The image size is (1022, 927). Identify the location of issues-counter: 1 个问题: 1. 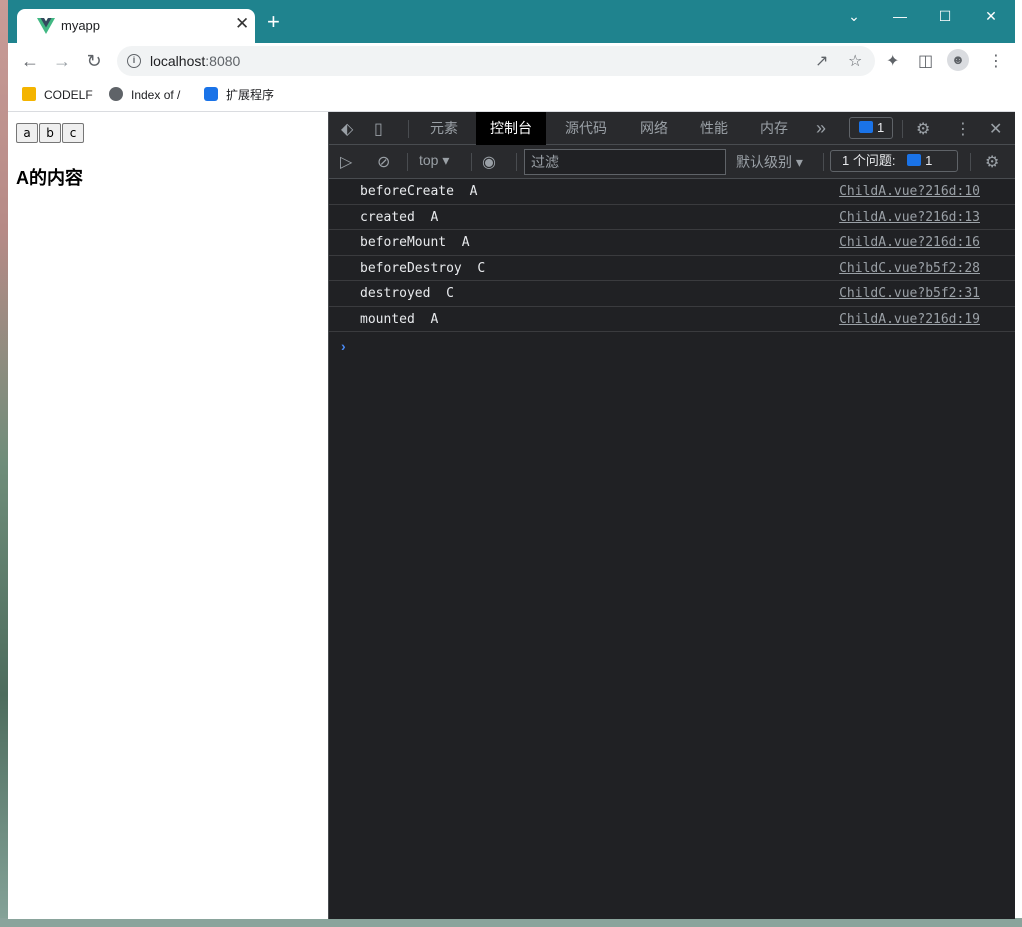
(894, 161).